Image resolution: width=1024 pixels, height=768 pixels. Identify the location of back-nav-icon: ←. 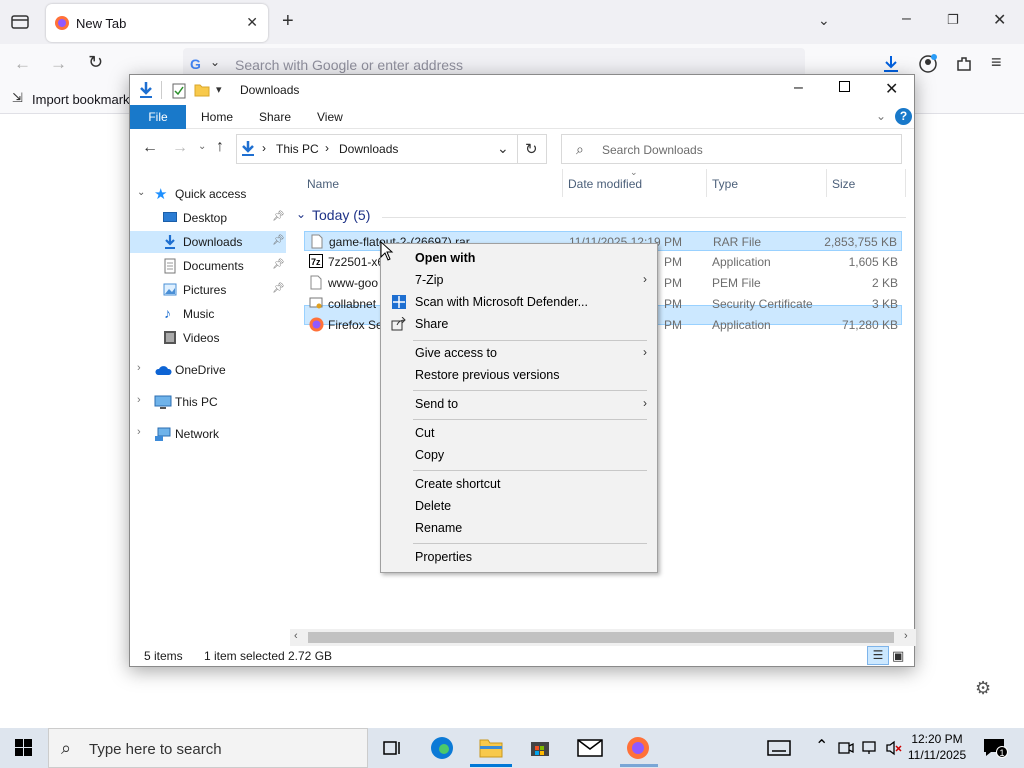
(150, 148).